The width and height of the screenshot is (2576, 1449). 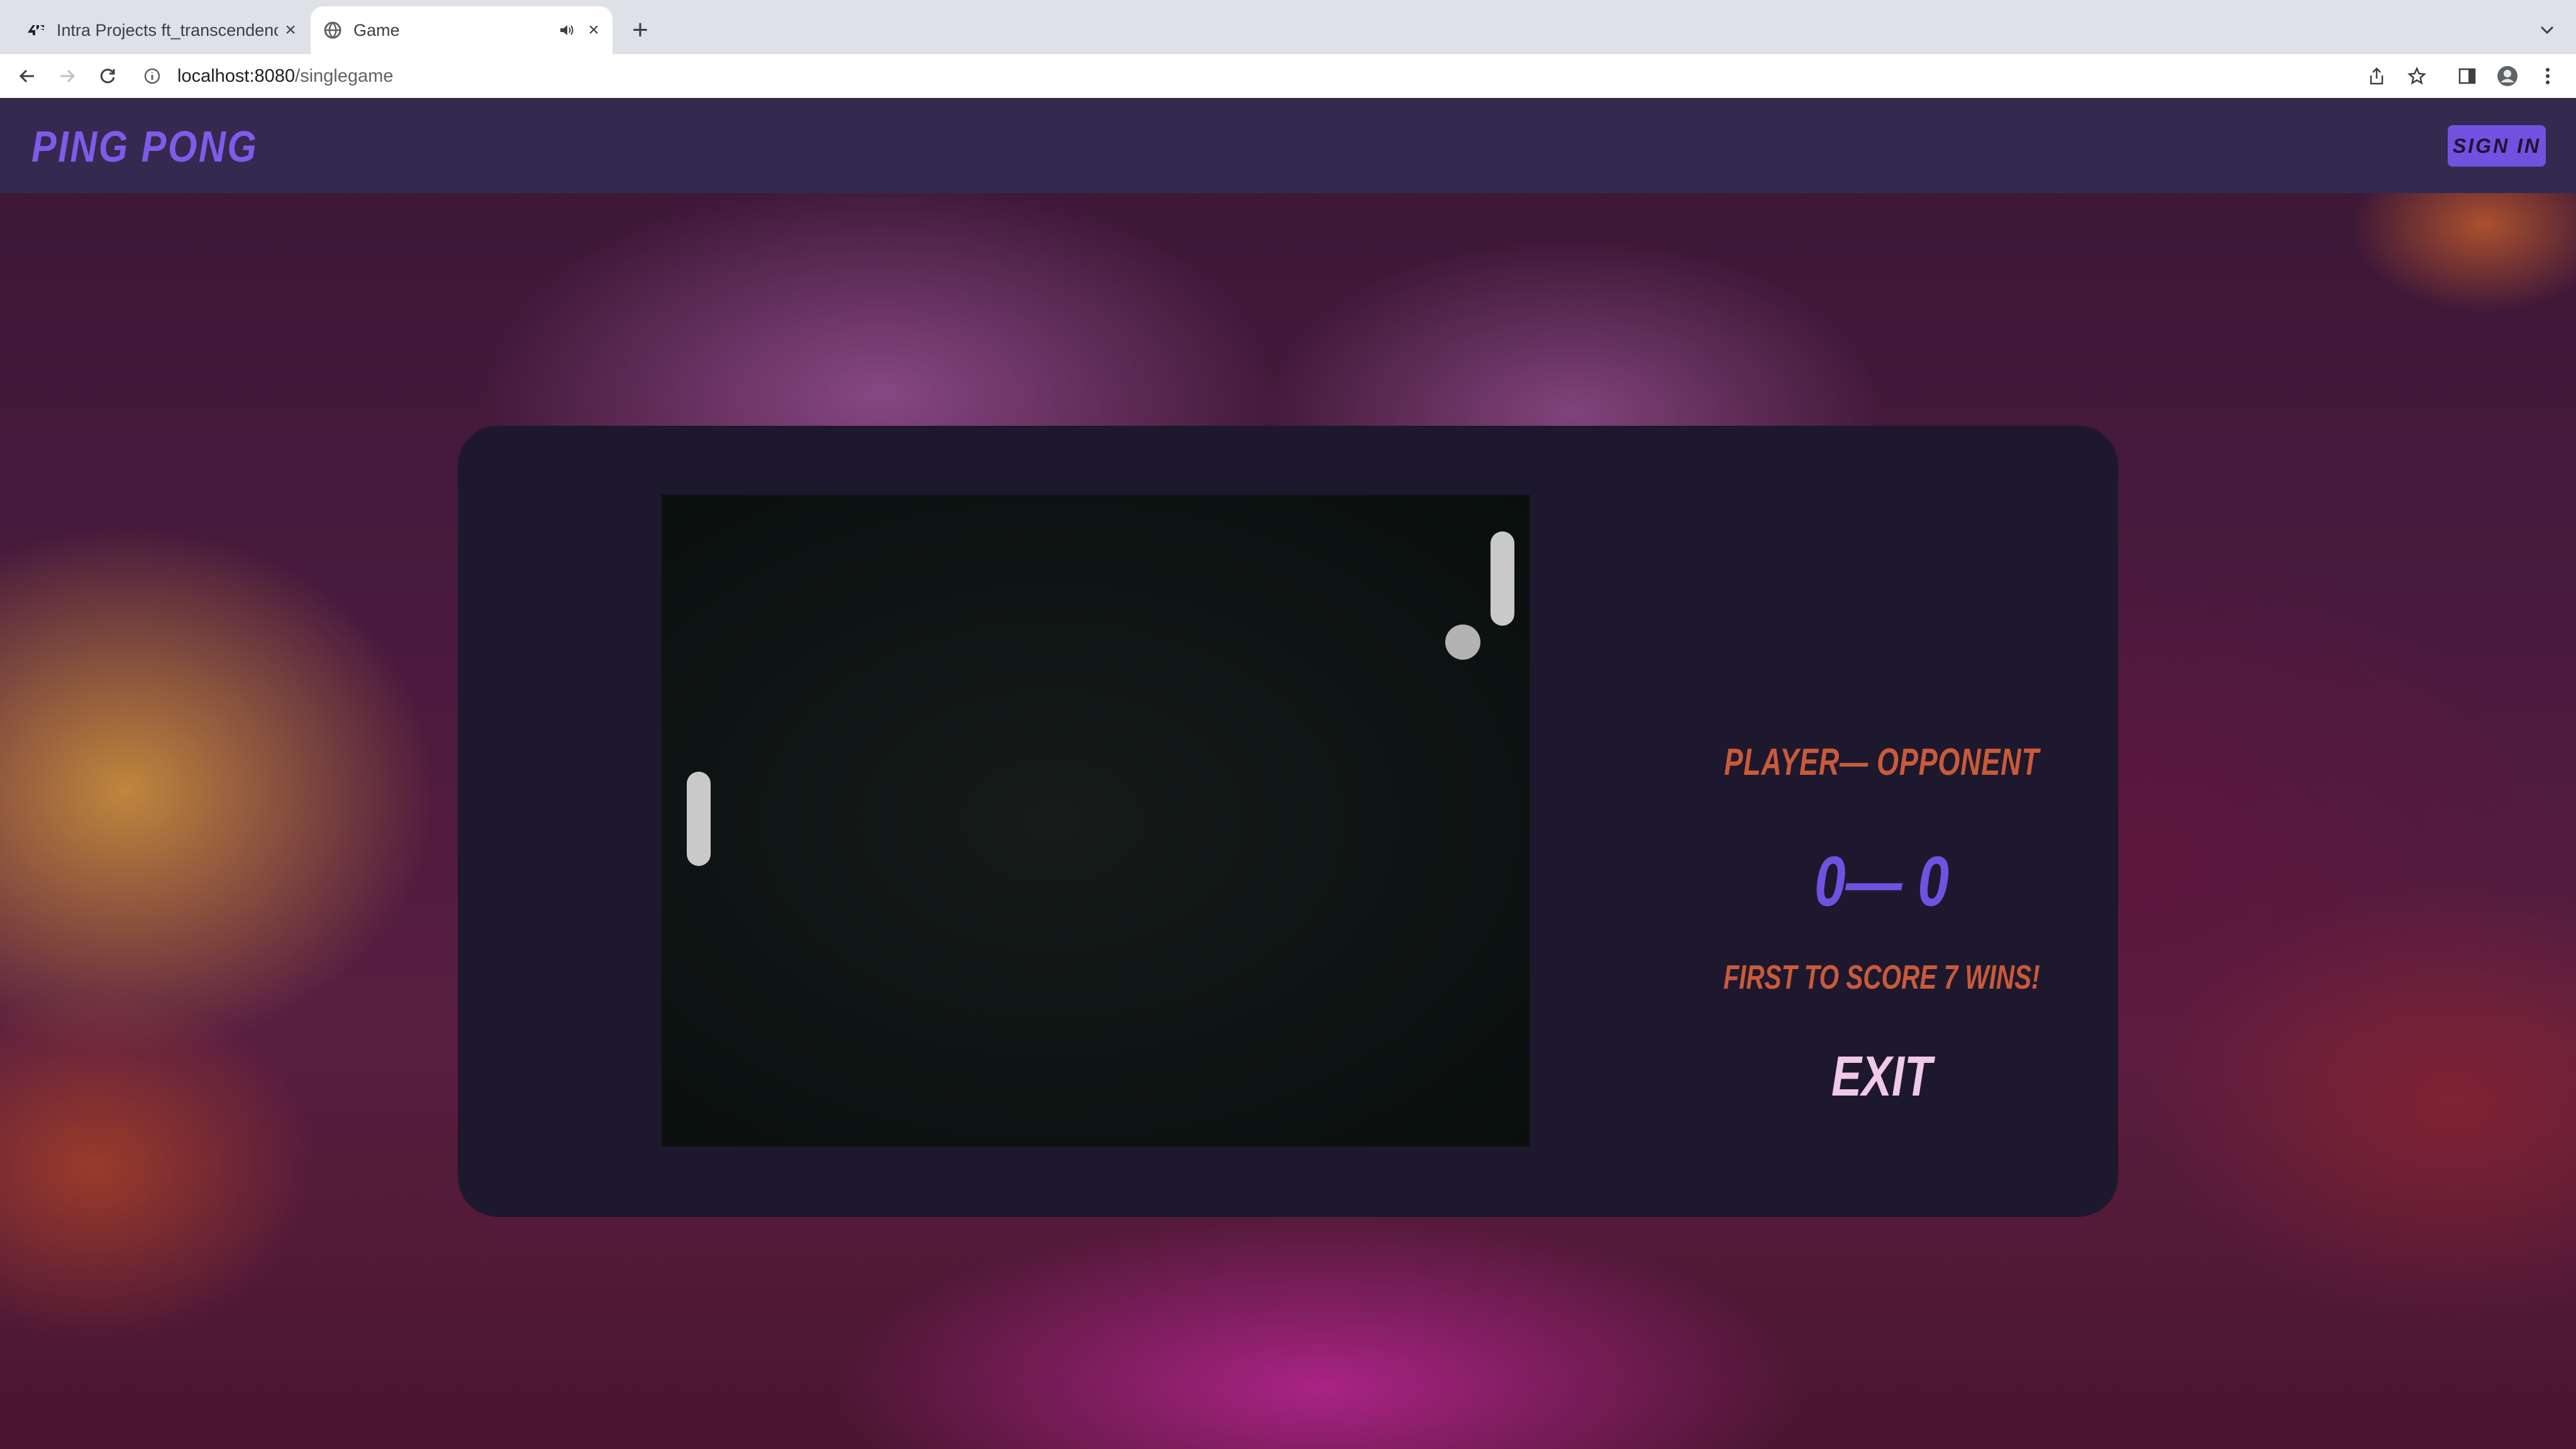 What do you see at coordinates (36, 30) in the screenshot?
I see `intra-favicon-icon` at bounding box center [36, 30].